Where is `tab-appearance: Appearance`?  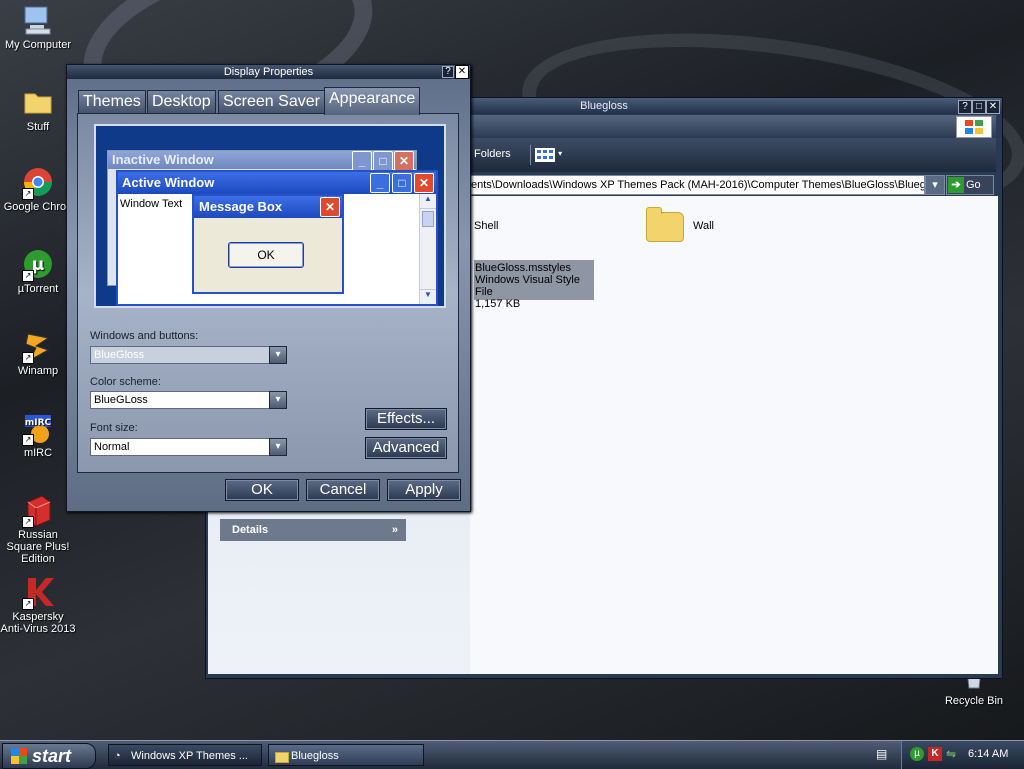 tab-appearance: Appearance is located at coordinates (372, 101).